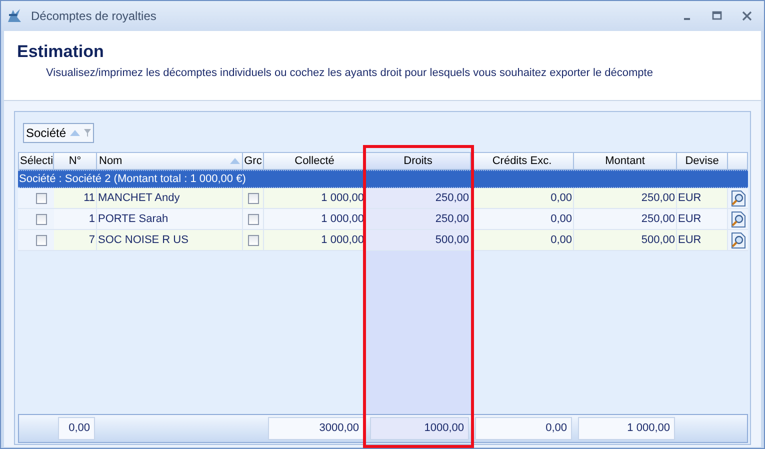  I want to click on total-field: 1 000,00, so click(626, 428).